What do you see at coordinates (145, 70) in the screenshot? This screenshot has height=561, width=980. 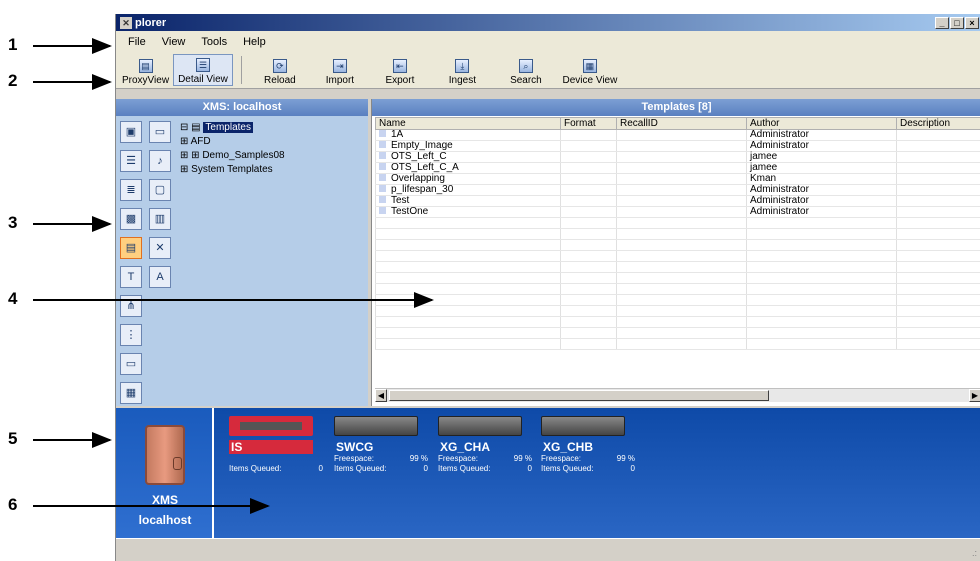 I see `proxy-view-button: ▤ ProxyView` at bounding box center [145, 70].